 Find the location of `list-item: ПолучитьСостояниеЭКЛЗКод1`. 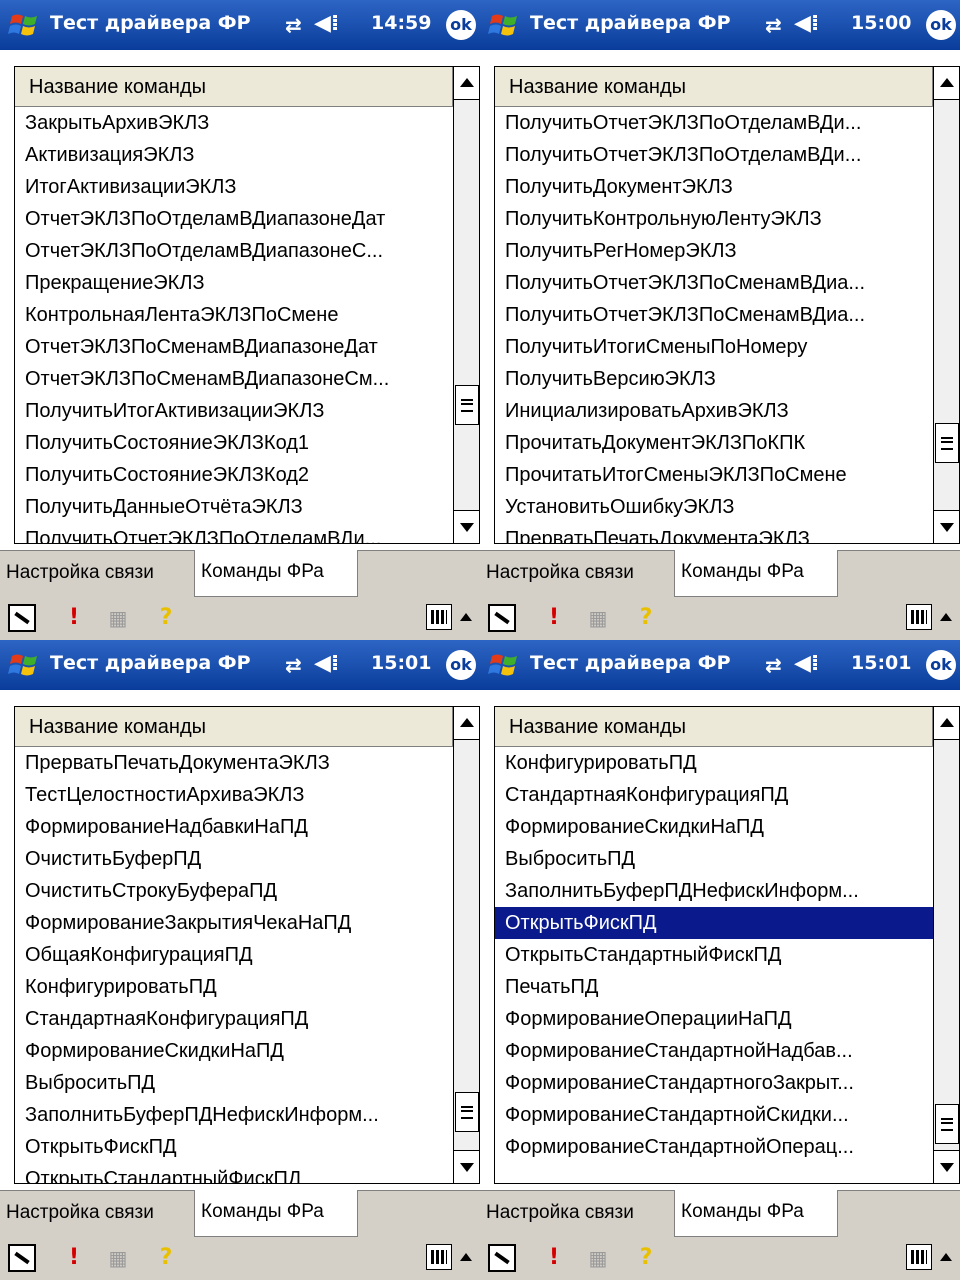

list-item: ПолучитьСостояниеЭКЛЗКод1 is located at coordinates (234, 443).